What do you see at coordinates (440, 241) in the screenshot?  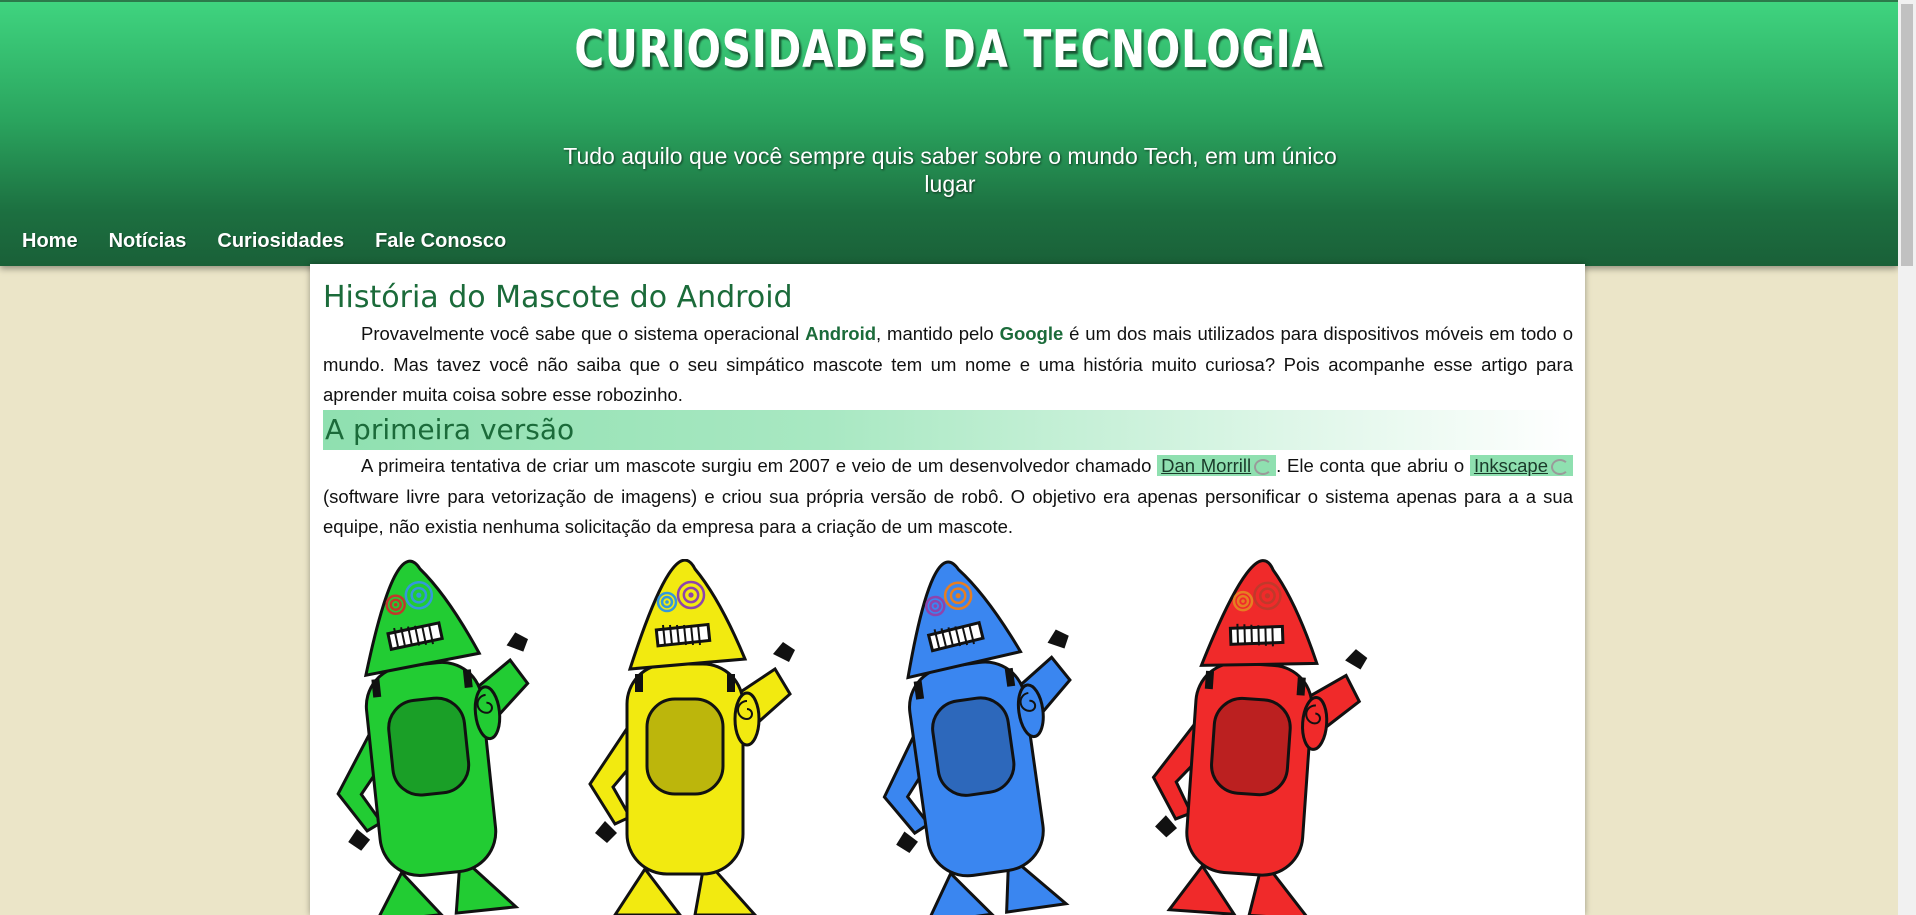 I see `nav-fale-conosco: Fale Conosco` at bounding box center [440, 241].